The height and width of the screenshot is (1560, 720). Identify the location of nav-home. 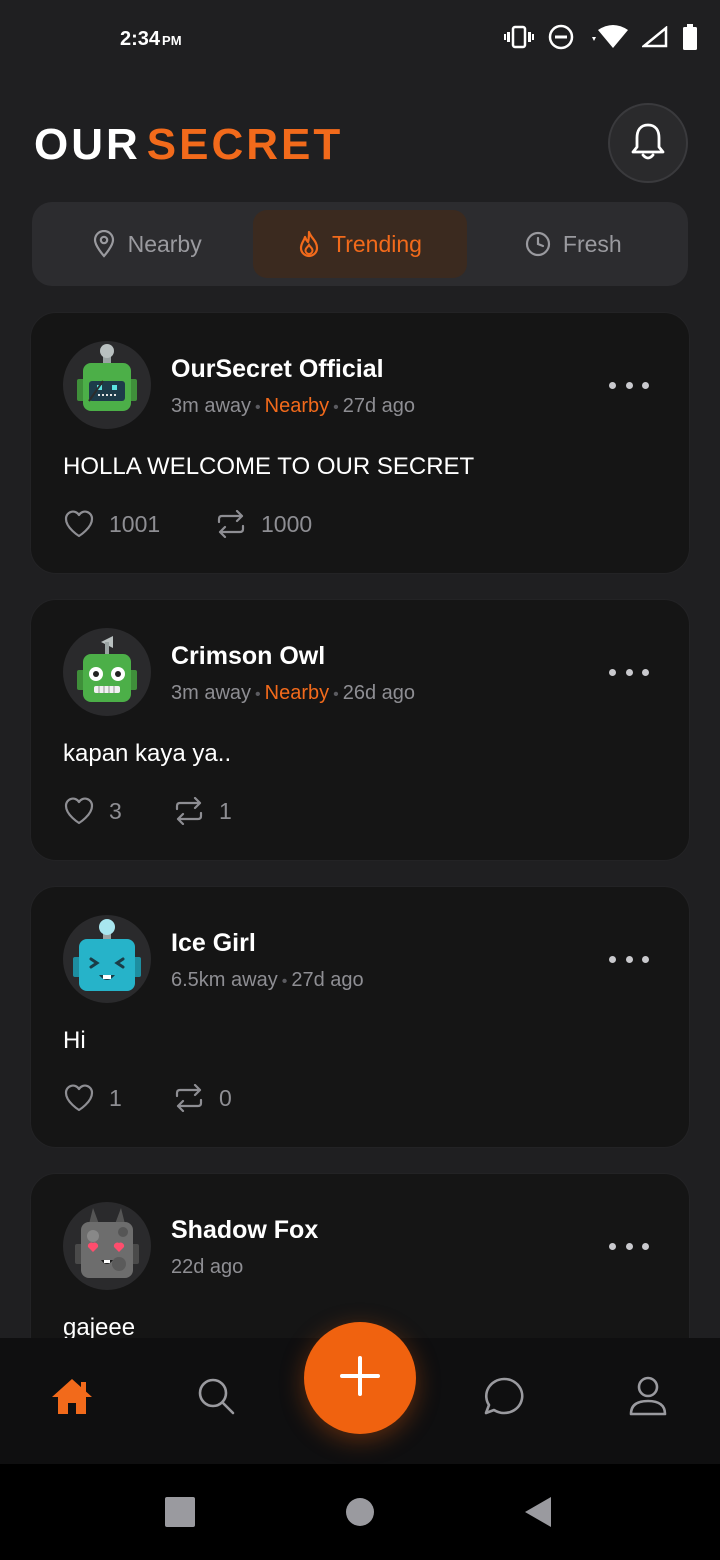
(72, 1398).